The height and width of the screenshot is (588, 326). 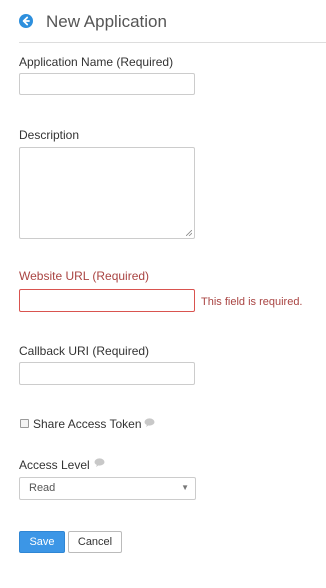 What do you see at coordinates (54, 465) in the screenshot?
I see `access-level-label: Access Level` at bounding box center [54, 465].